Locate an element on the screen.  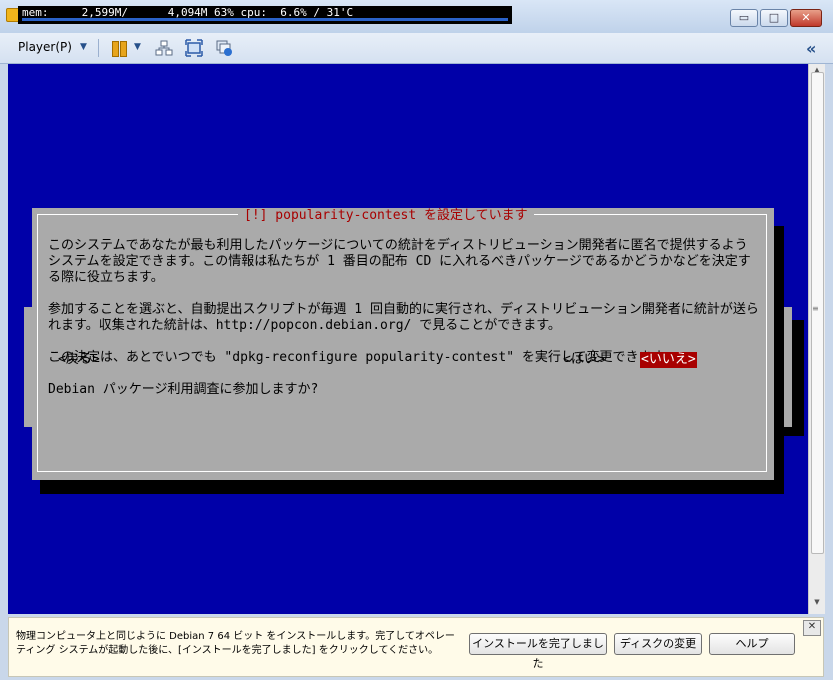
toolbar-separator is located at coordinates (98, 48).